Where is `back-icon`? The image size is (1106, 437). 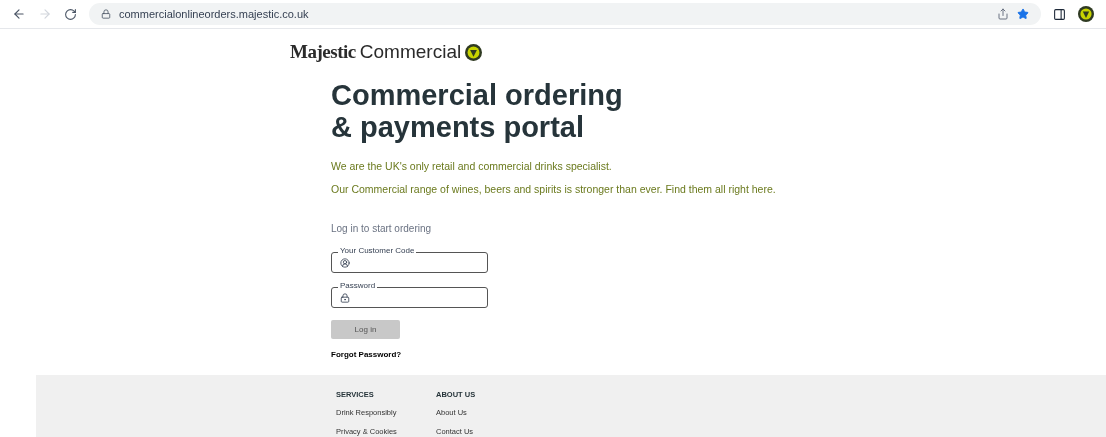
back-icon is located at coordinates (19, 14).